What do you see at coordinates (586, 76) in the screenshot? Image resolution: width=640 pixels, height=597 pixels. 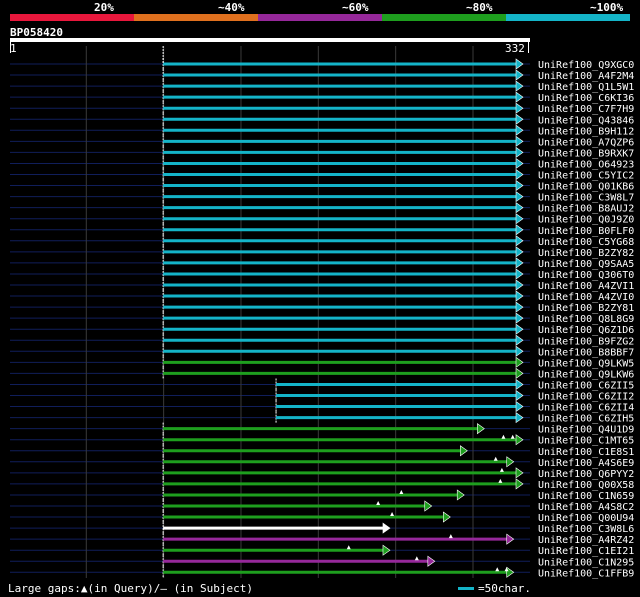 I see `hit-label: UniRef100_A4F2M4` at bounding box center [586, 76].